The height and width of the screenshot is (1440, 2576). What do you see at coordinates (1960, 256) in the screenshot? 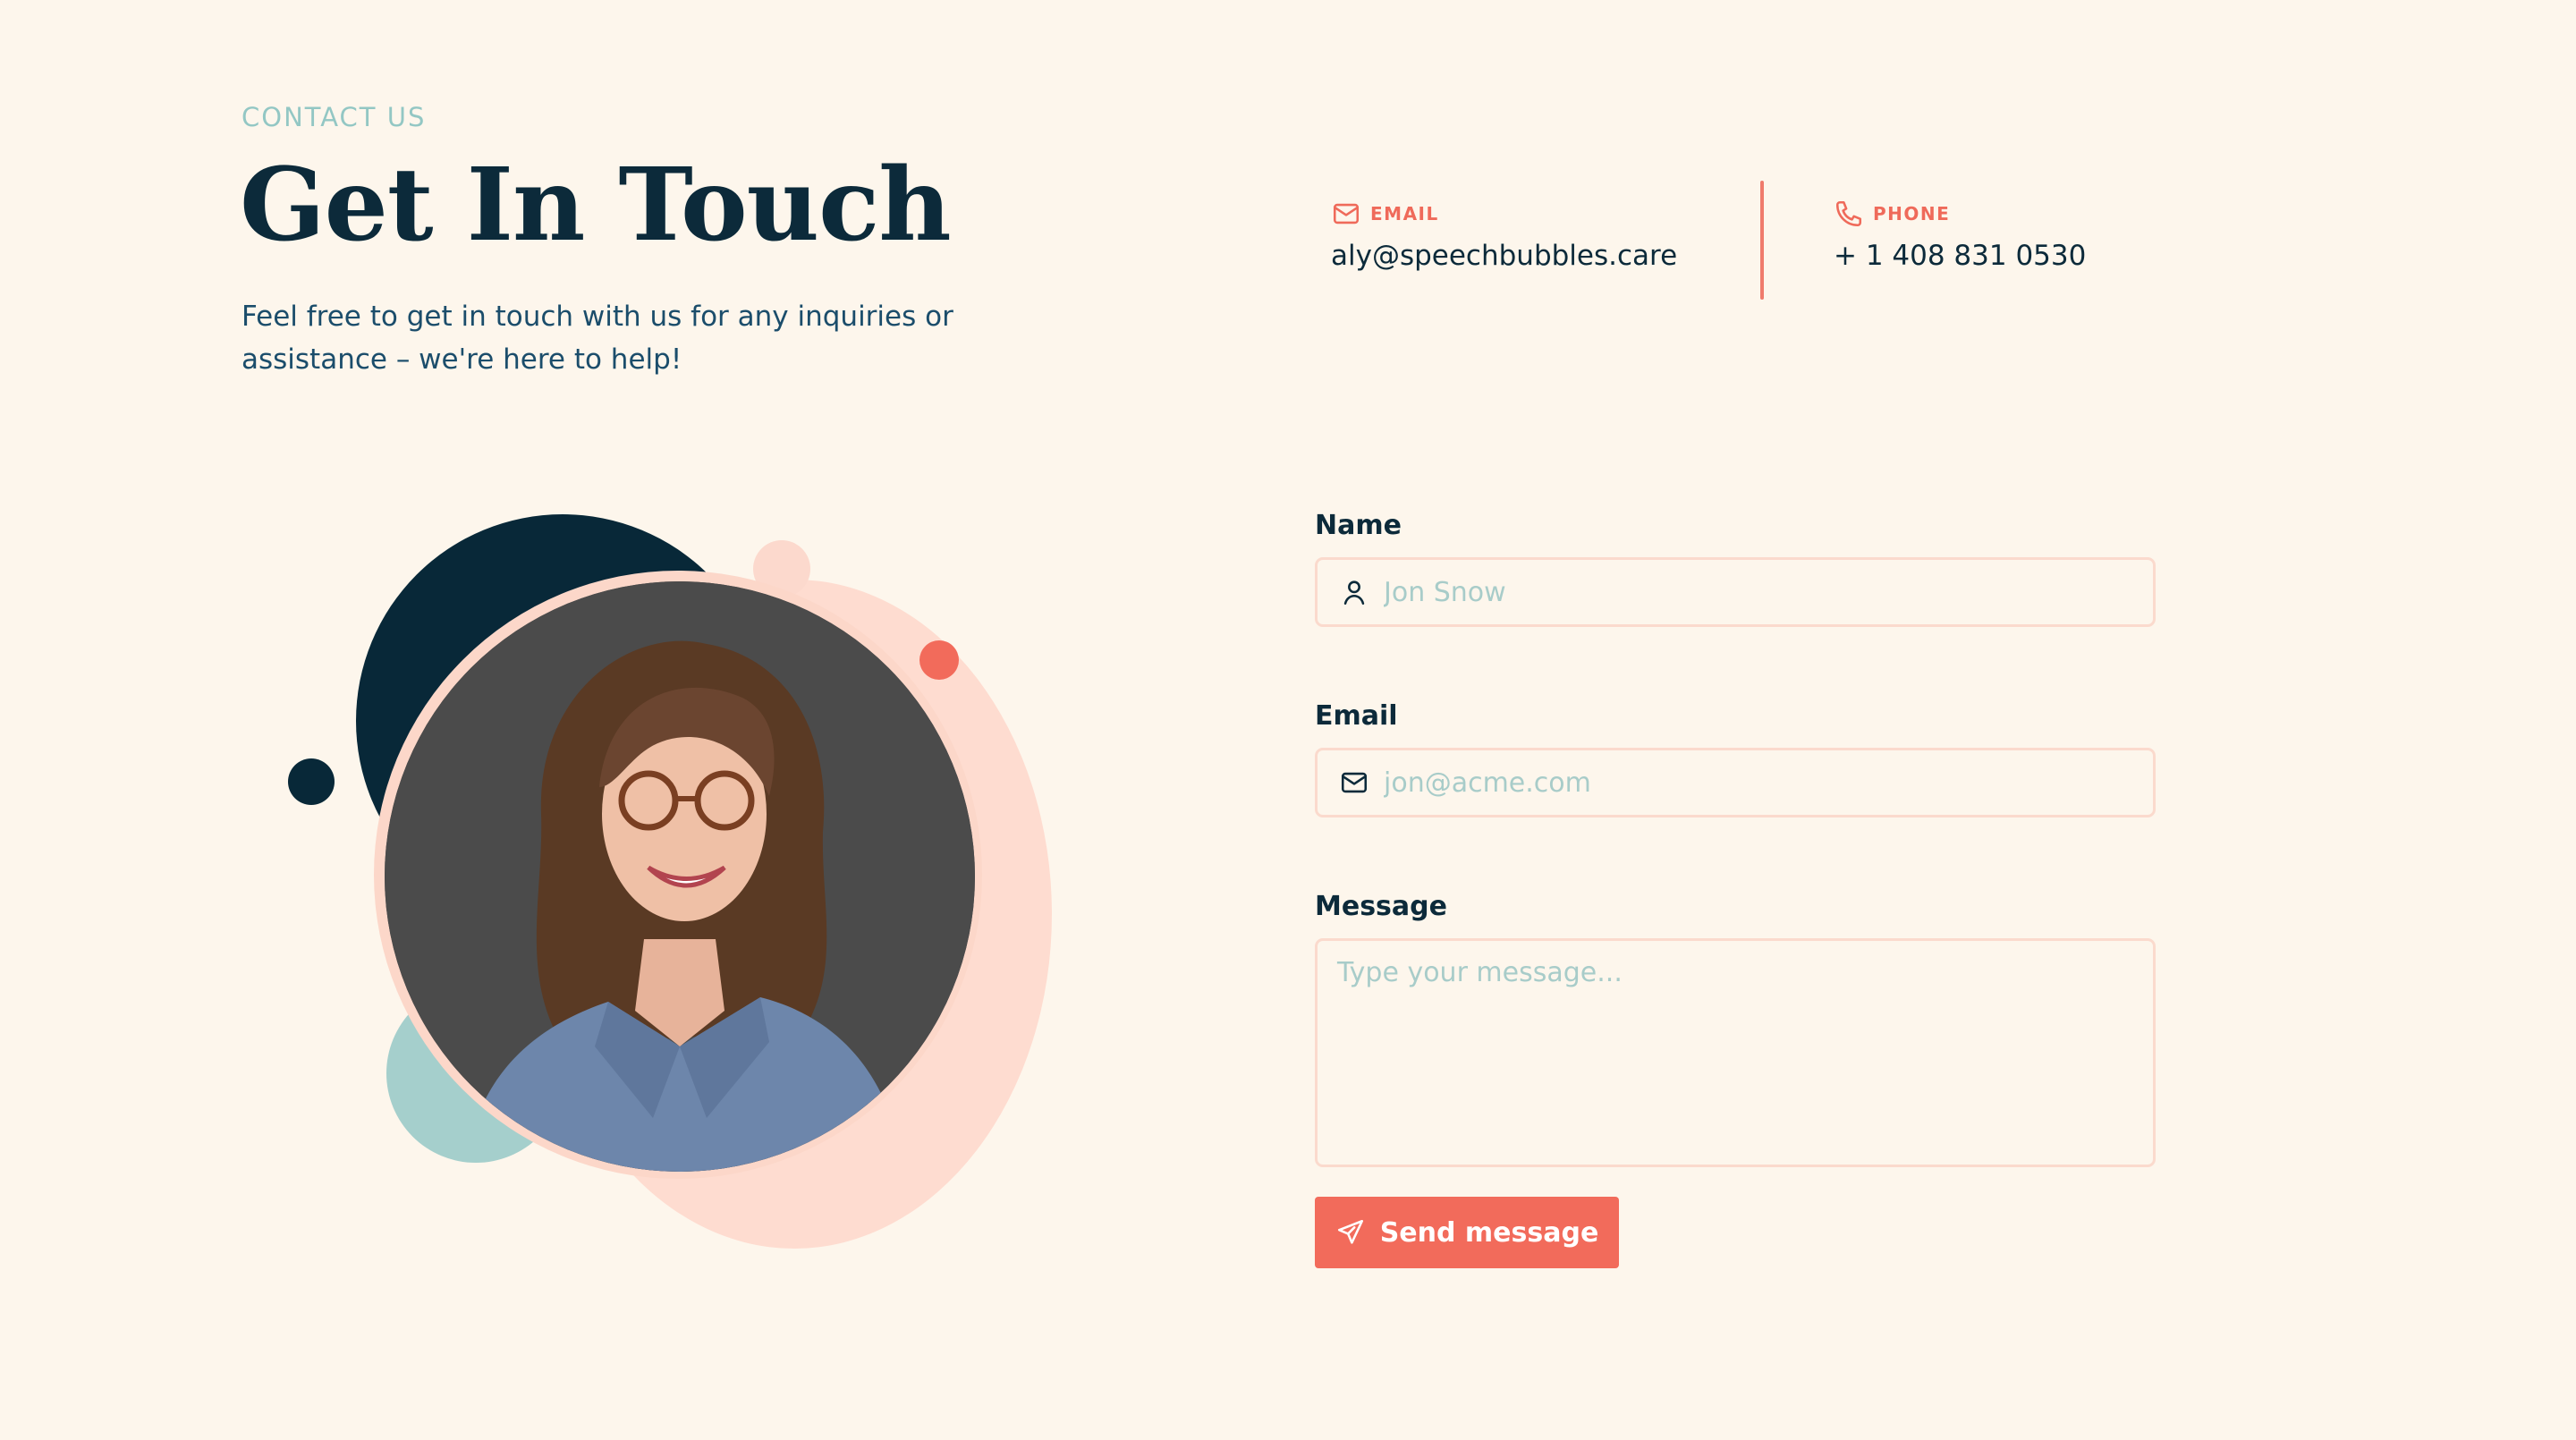
I see `phone-number-link: + 1 408 831 0530` at bounding box center [1960, 256].